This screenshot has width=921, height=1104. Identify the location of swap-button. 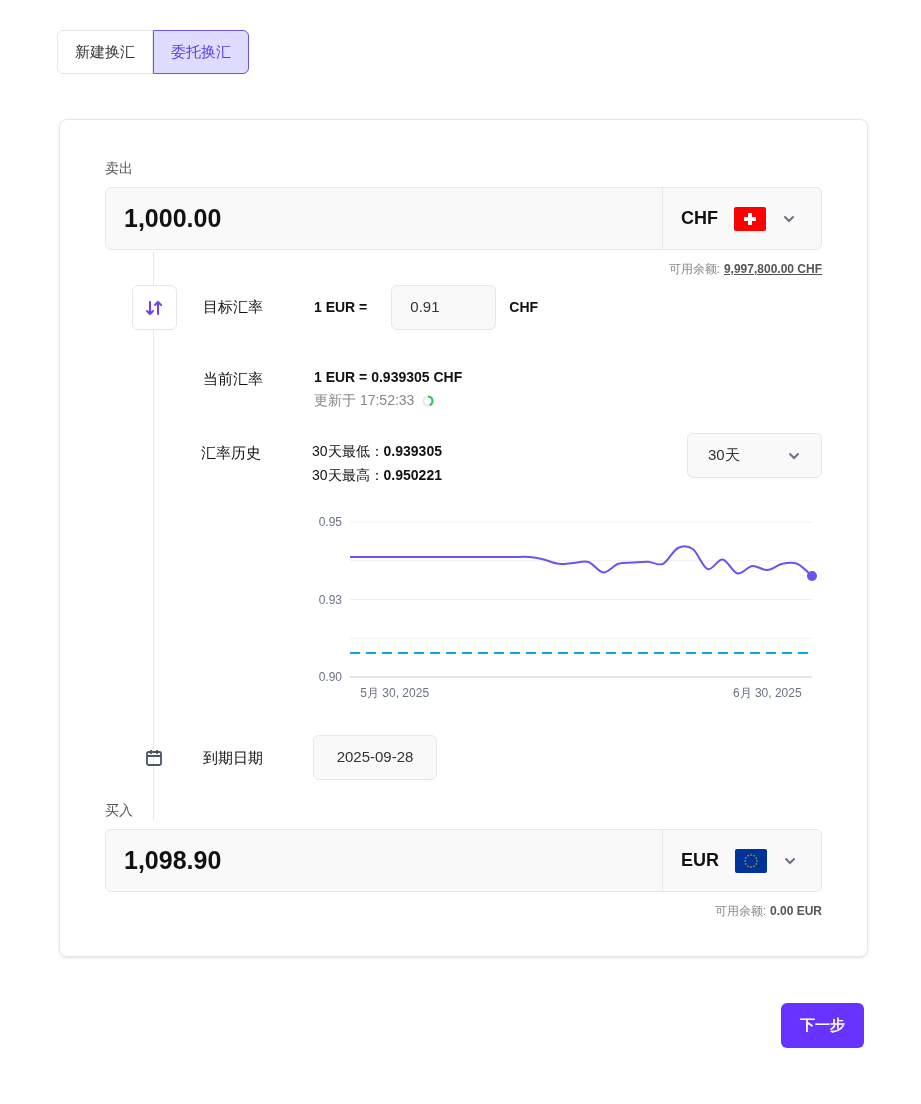
(154, 307).